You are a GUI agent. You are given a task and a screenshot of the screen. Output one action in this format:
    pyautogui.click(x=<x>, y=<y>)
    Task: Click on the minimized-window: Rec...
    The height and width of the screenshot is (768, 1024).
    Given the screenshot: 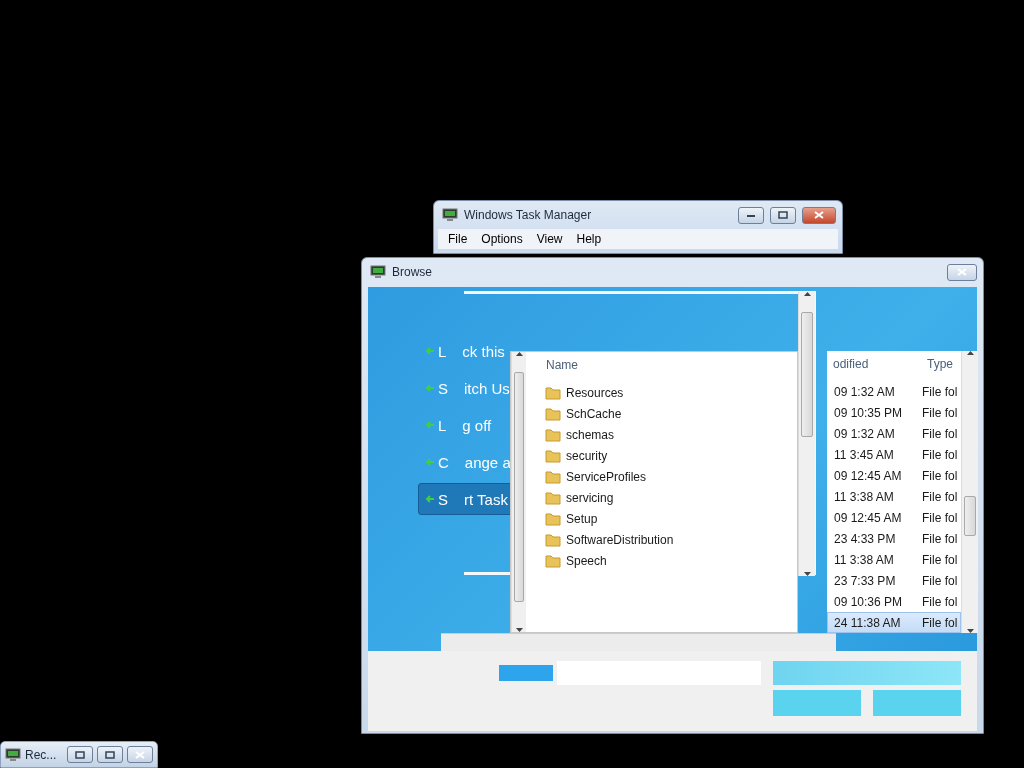 What is the action you would take?
    pyautogui.click(x=79, y=754)
    